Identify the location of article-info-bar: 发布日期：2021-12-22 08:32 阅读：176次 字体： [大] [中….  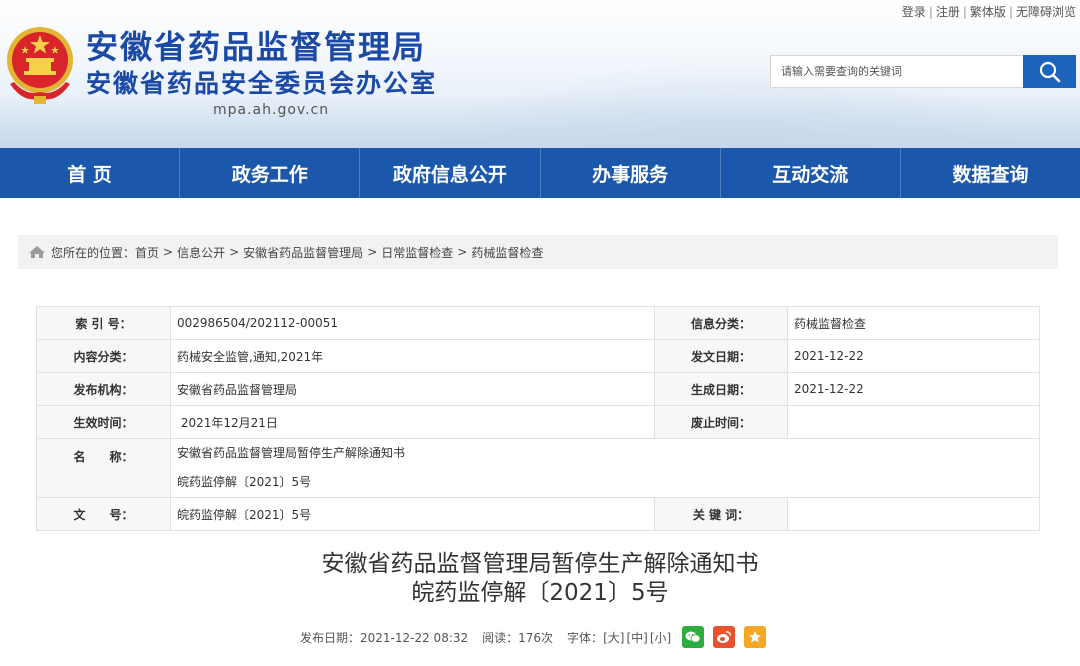
(533, 637).